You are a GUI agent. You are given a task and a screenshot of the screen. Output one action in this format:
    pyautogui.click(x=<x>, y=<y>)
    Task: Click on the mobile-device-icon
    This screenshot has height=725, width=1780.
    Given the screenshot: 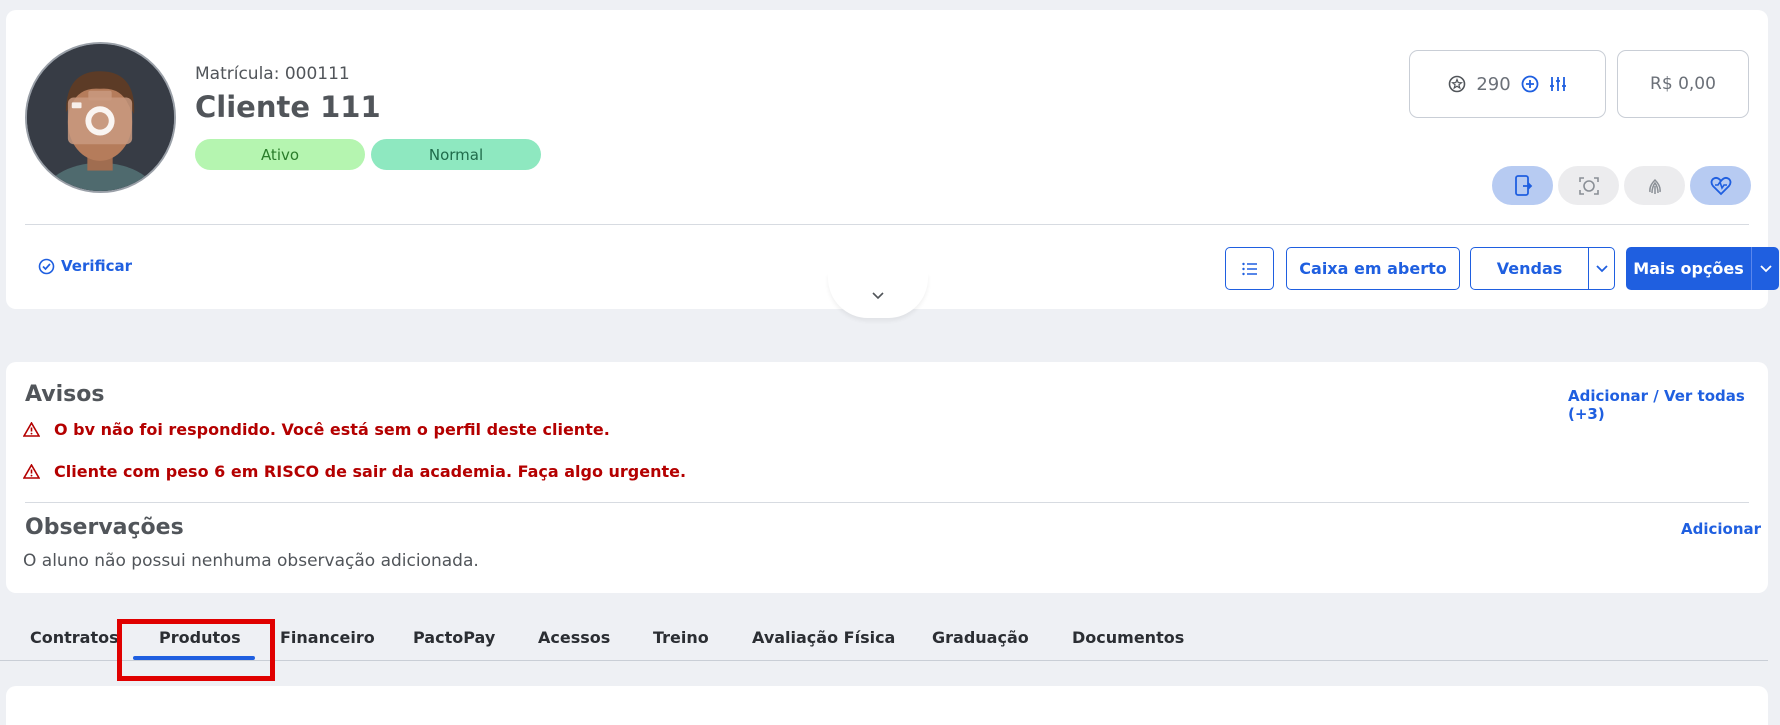 What is the action you would take?
    pyautogui.click(x=1523, y=185)
    